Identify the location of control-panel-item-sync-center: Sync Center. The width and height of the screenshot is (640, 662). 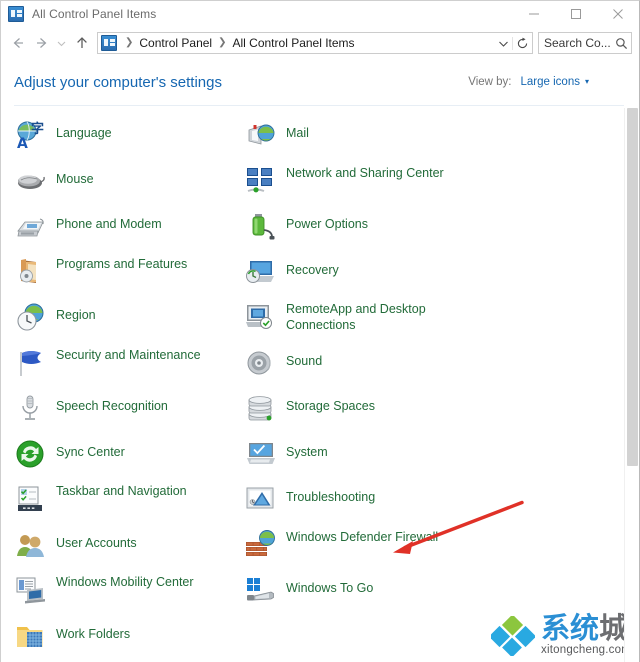
(128, 450).